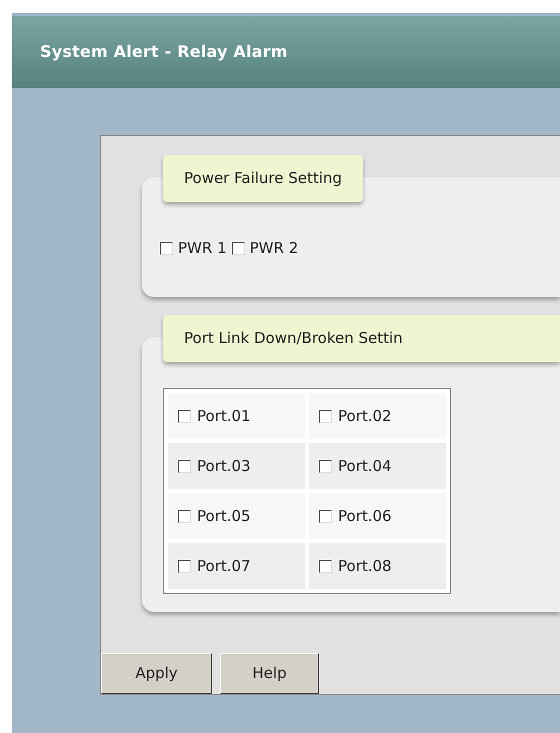  Describe the element at coordinates (269, 673) in the screenshot. I see `action-button: Help` at that location.